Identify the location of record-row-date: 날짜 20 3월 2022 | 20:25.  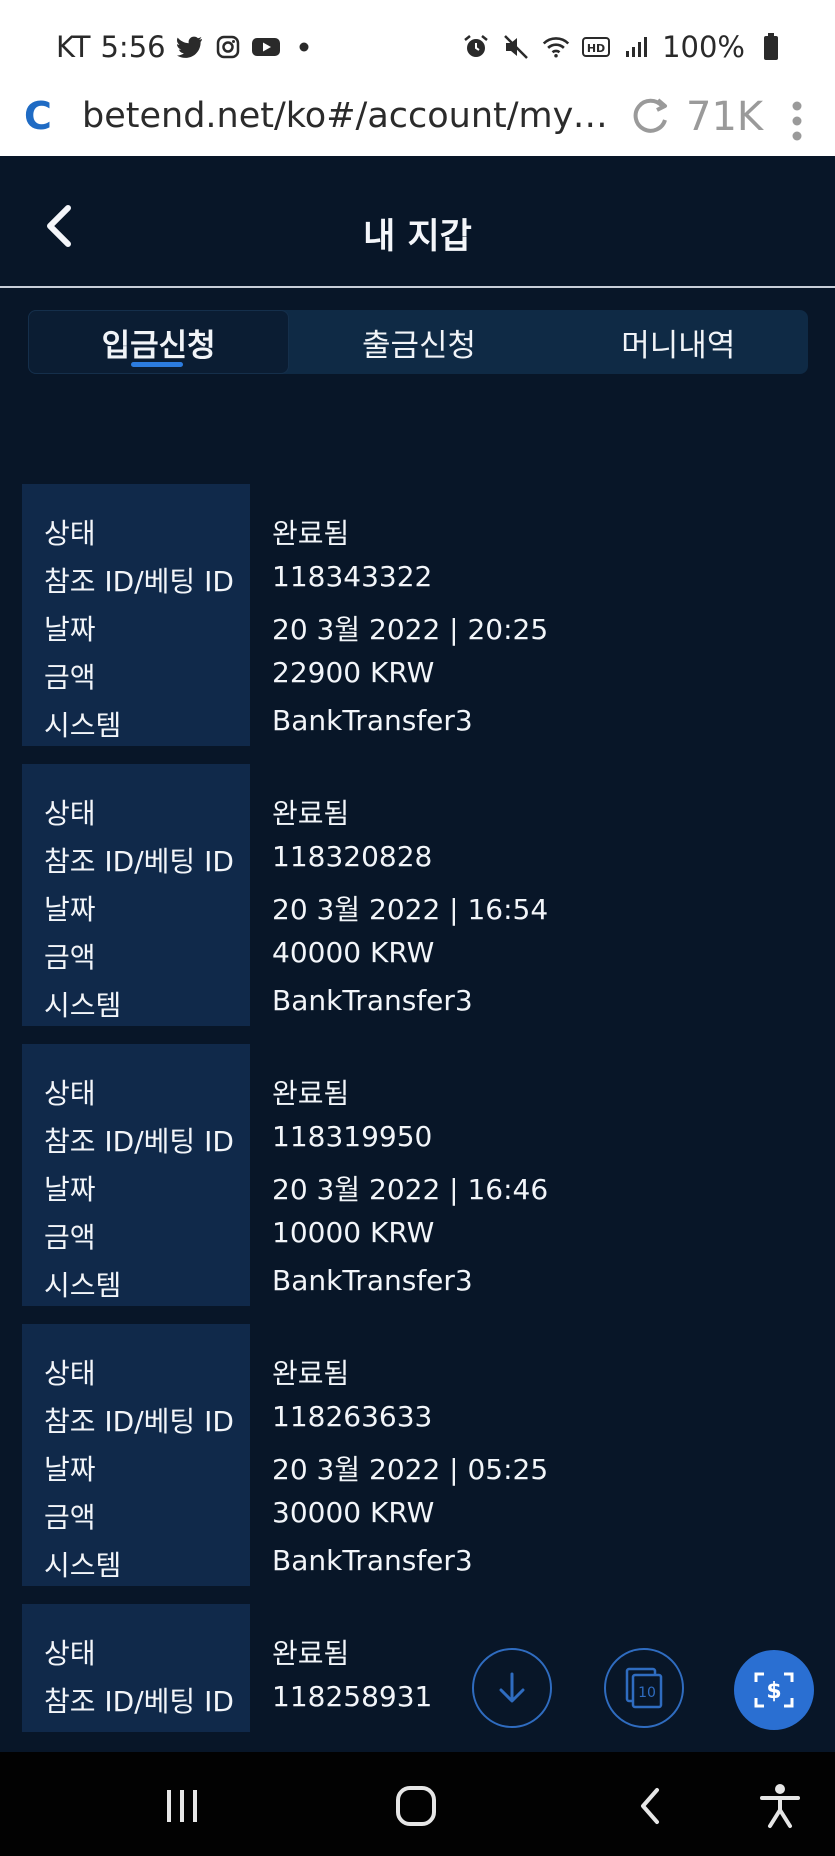
(422, 632).